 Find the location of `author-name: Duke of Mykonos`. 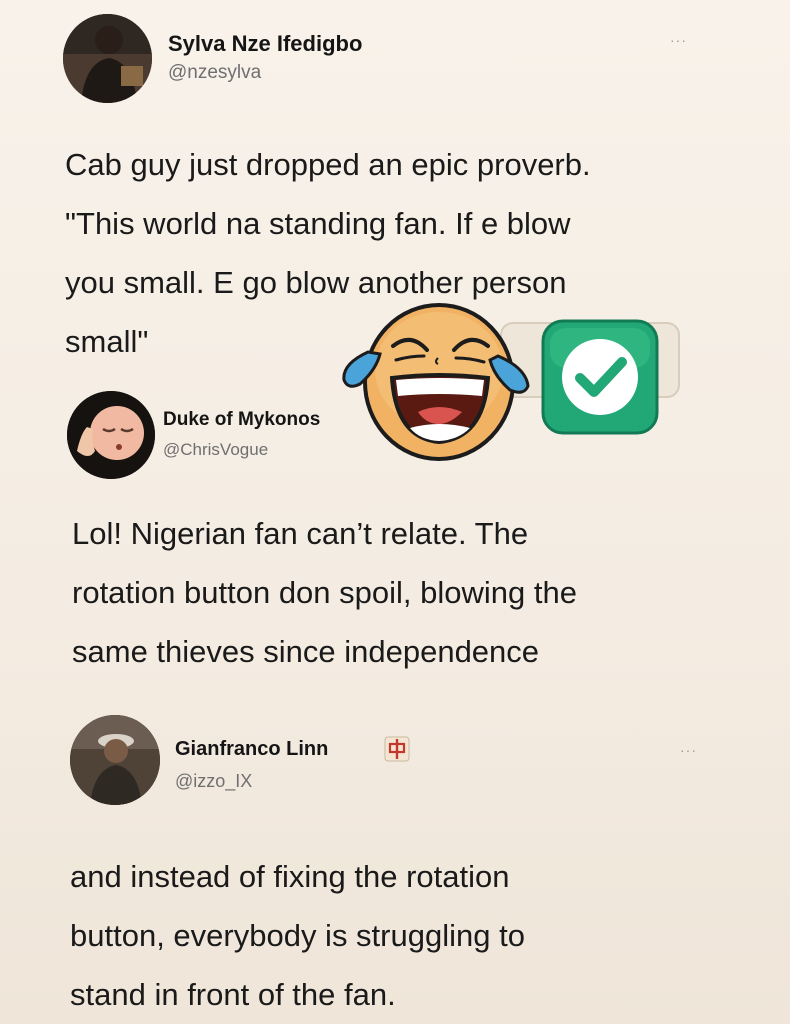

author-name: Duke of Mykonos is located at coordinates (241, 420).